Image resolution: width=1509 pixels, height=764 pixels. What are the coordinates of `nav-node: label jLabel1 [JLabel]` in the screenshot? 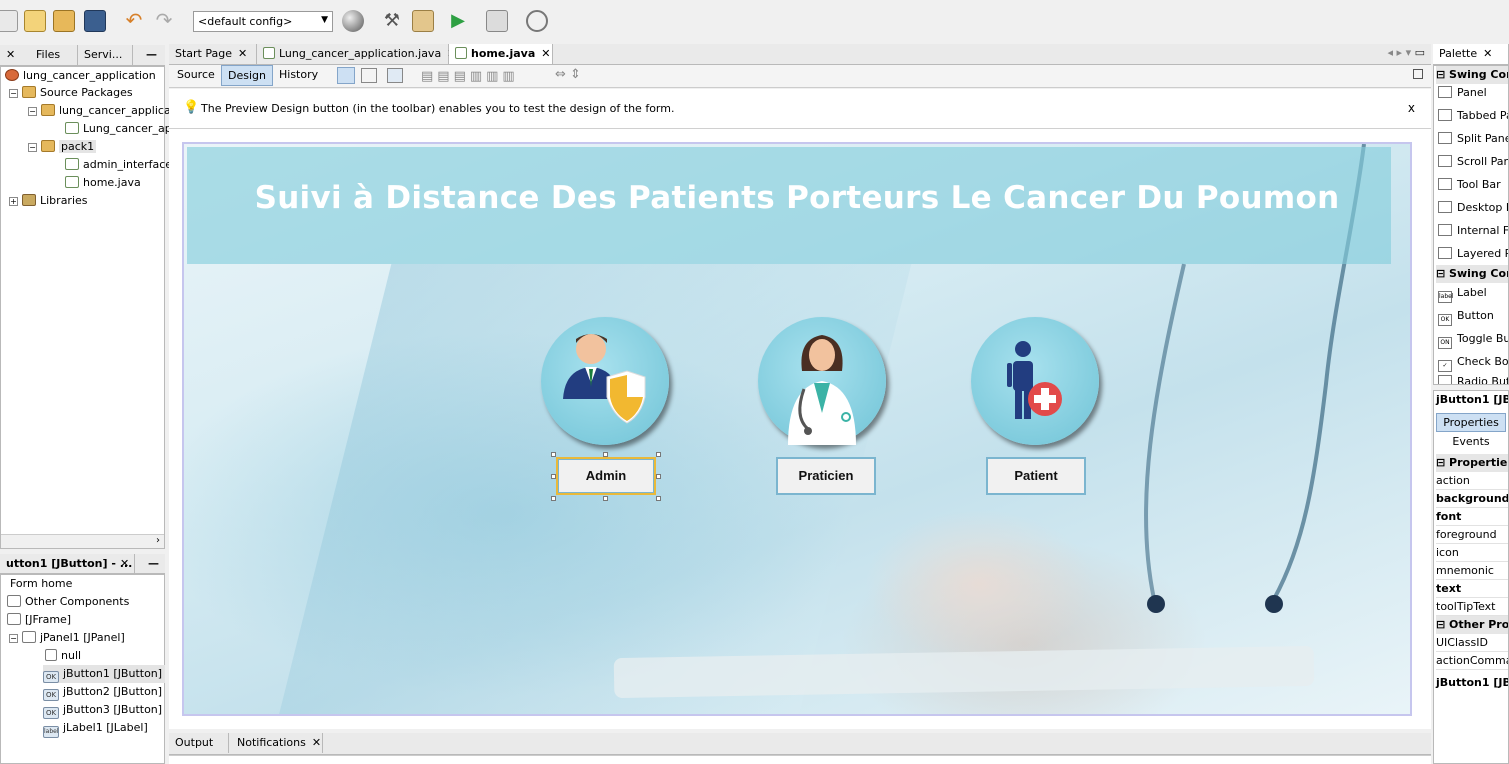 It's located at (95, 728).